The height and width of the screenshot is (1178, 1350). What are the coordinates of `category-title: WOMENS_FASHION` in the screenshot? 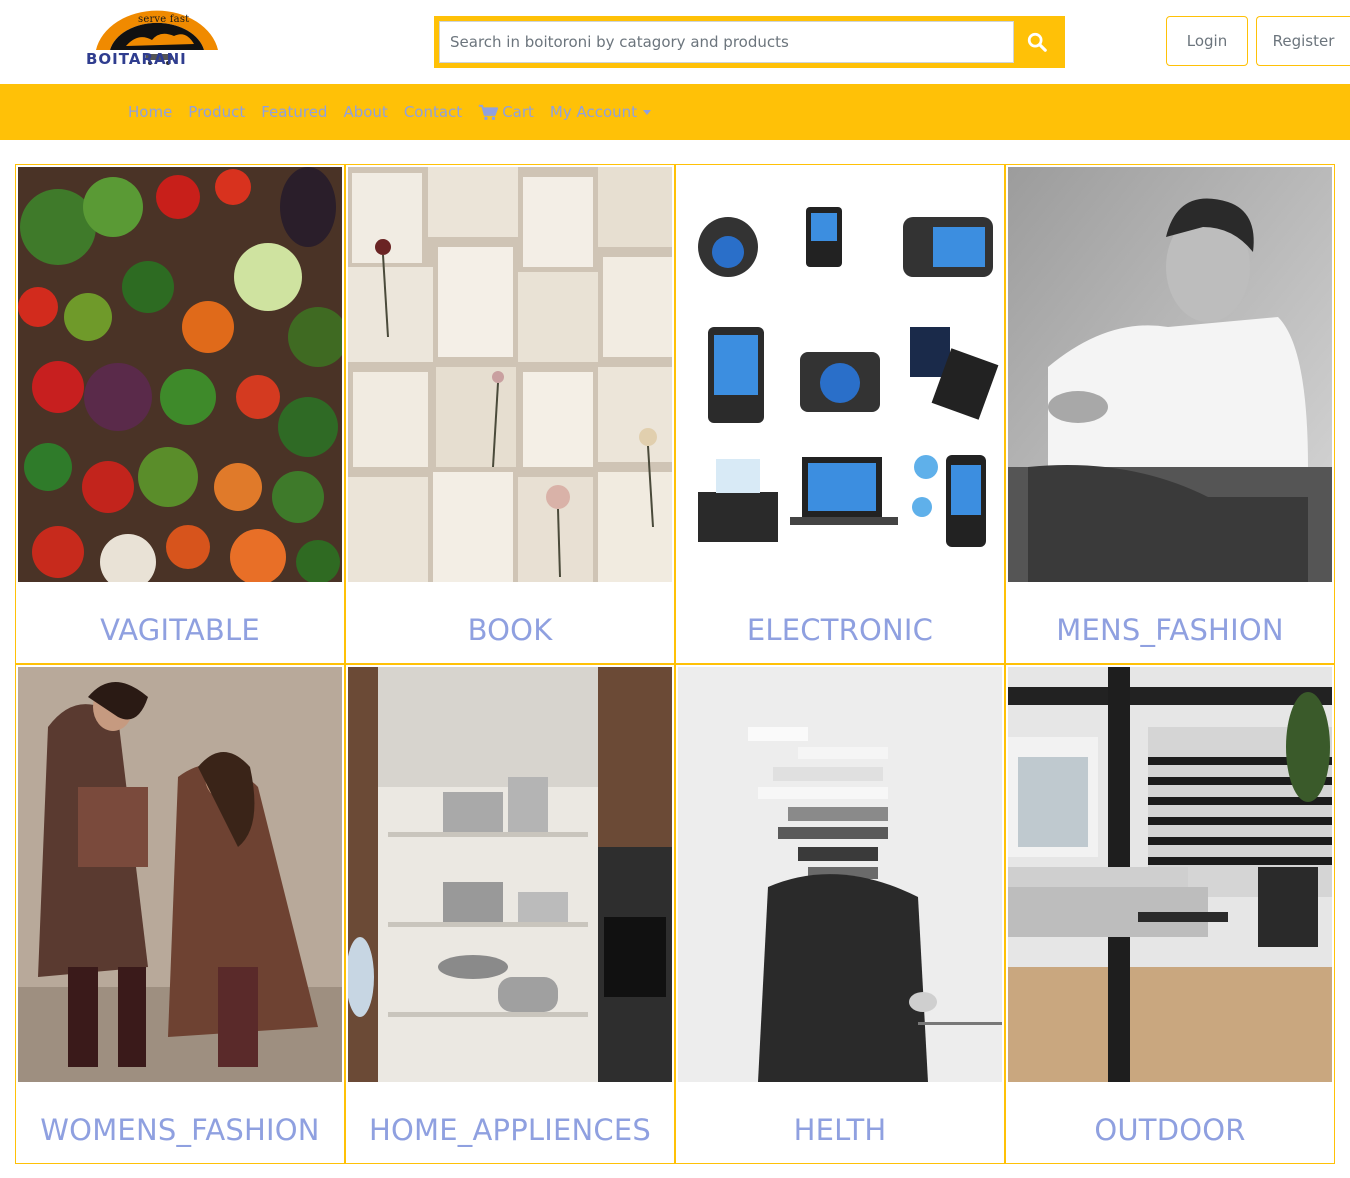 It's located at (180, 1130).